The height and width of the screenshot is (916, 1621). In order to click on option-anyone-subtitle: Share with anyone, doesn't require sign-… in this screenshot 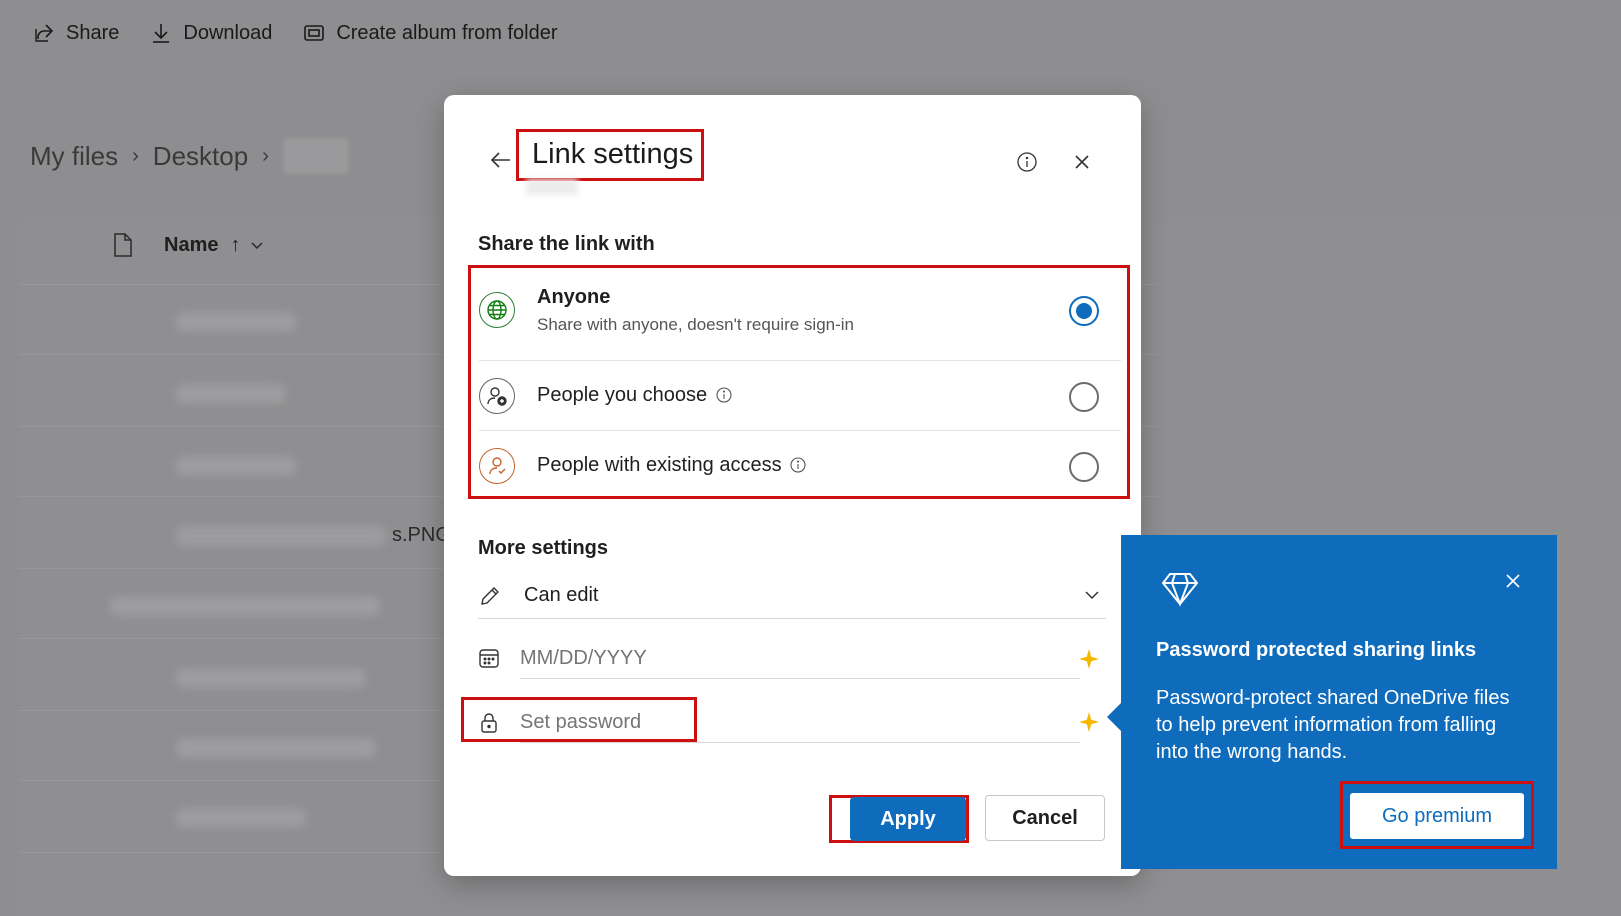, I will do `click(695, 324)`.